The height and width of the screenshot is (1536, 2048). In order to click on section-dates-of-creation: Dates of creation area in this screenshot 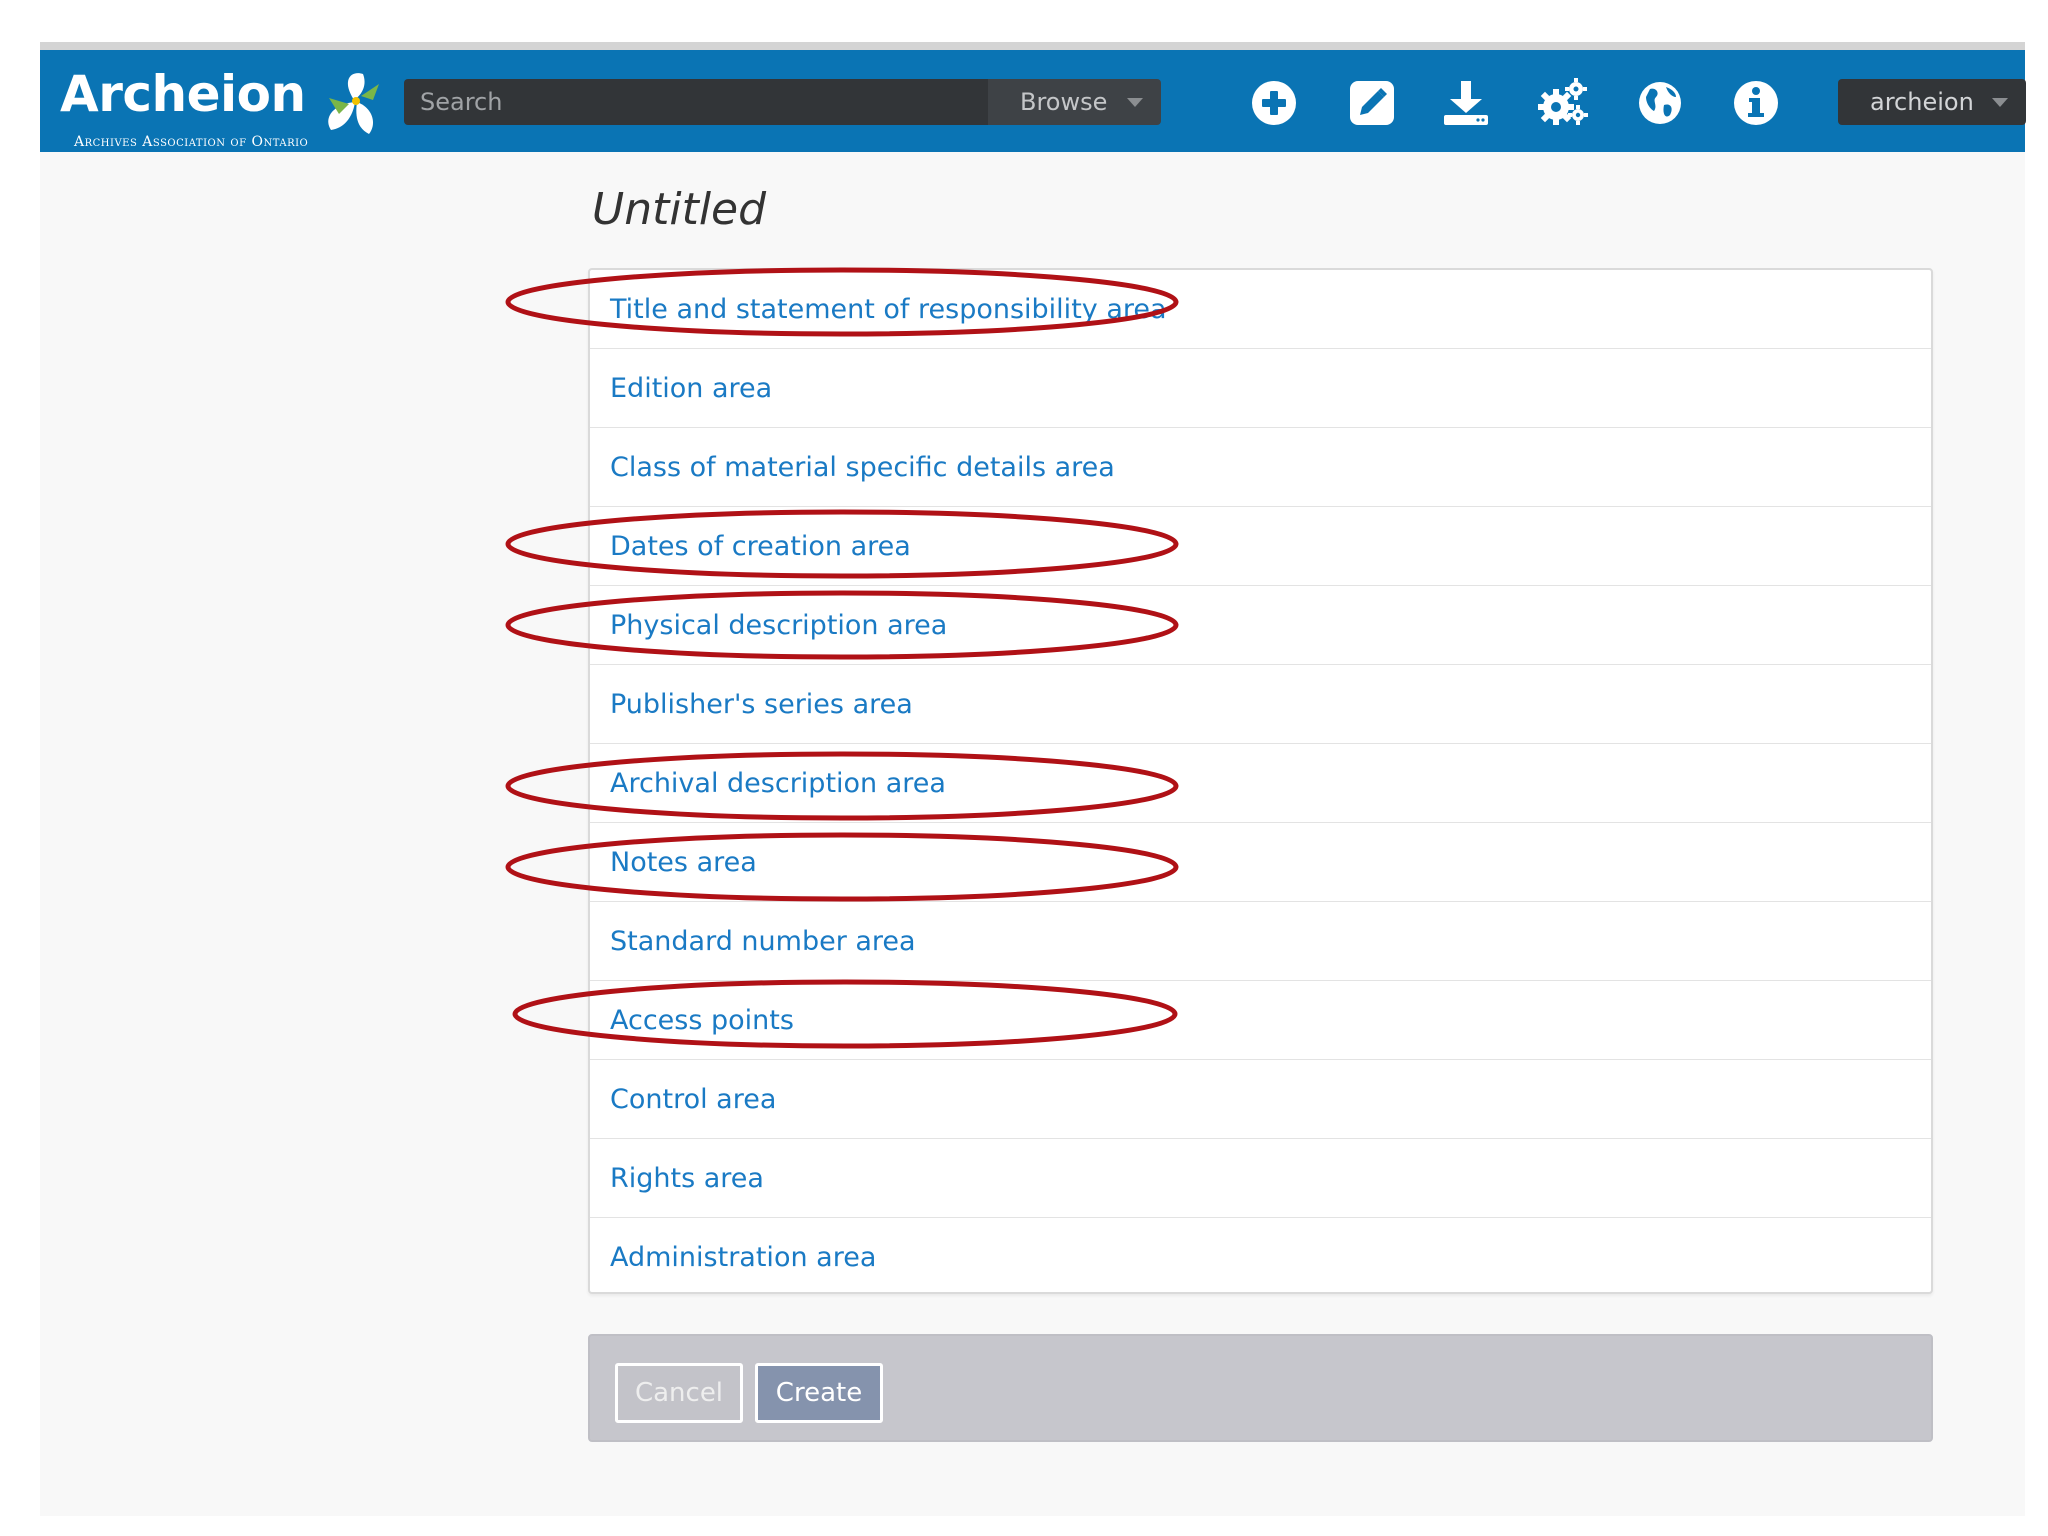, I will do `click(1260, 546)`.